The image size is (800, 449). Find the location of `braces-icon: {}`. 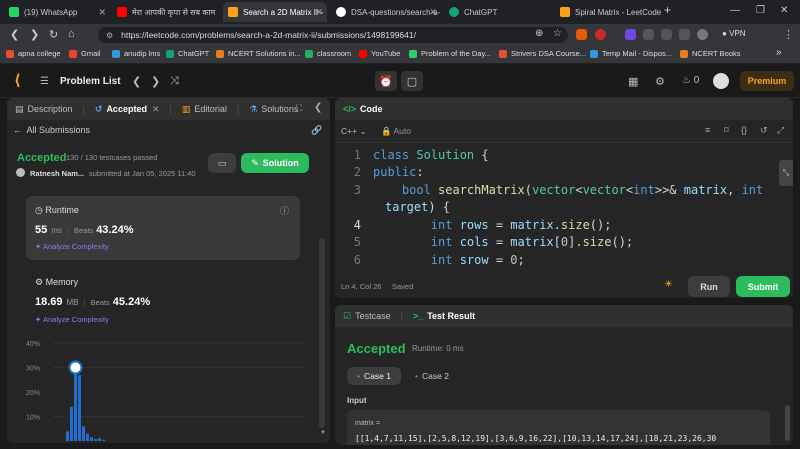

braces-icon: {} is located at coordinates (744, 130).